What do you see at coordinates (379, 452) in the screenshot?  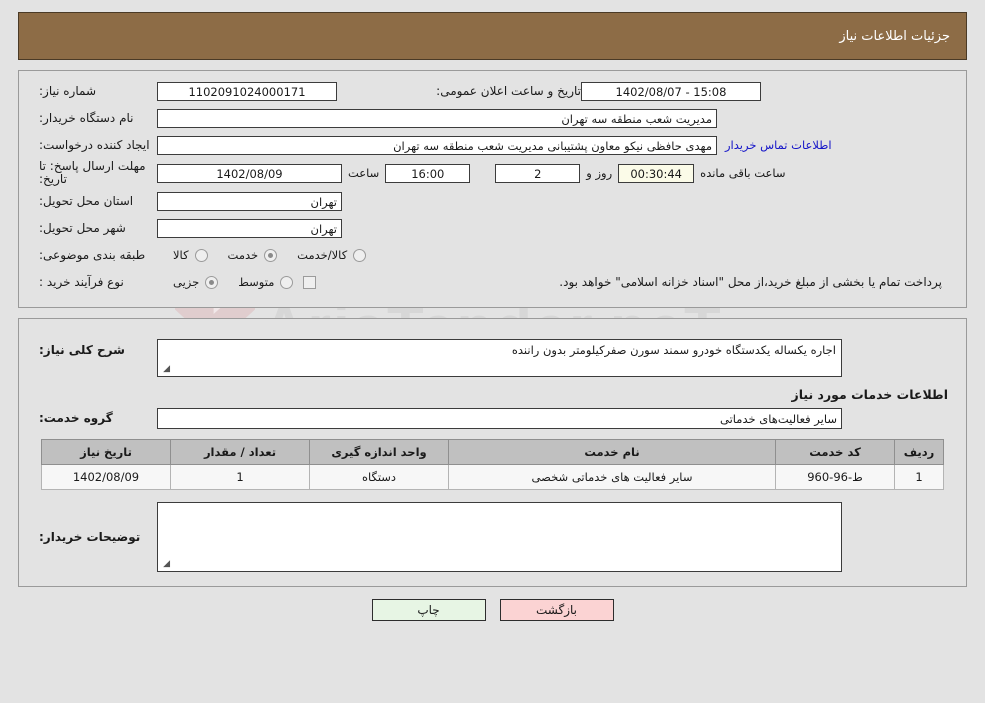 I see `col-unit: واحد اندازه گیری` at bounding box center [379, 452].